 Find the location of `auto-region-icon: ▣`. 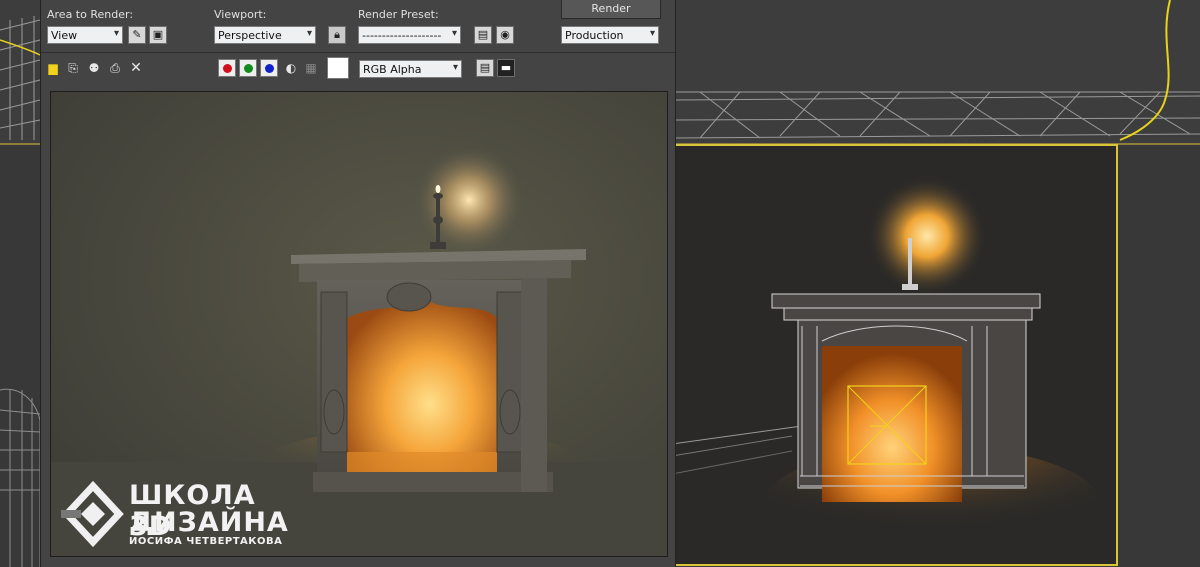

auto-region-icon: ▣ is located at coordinates (158, 35).